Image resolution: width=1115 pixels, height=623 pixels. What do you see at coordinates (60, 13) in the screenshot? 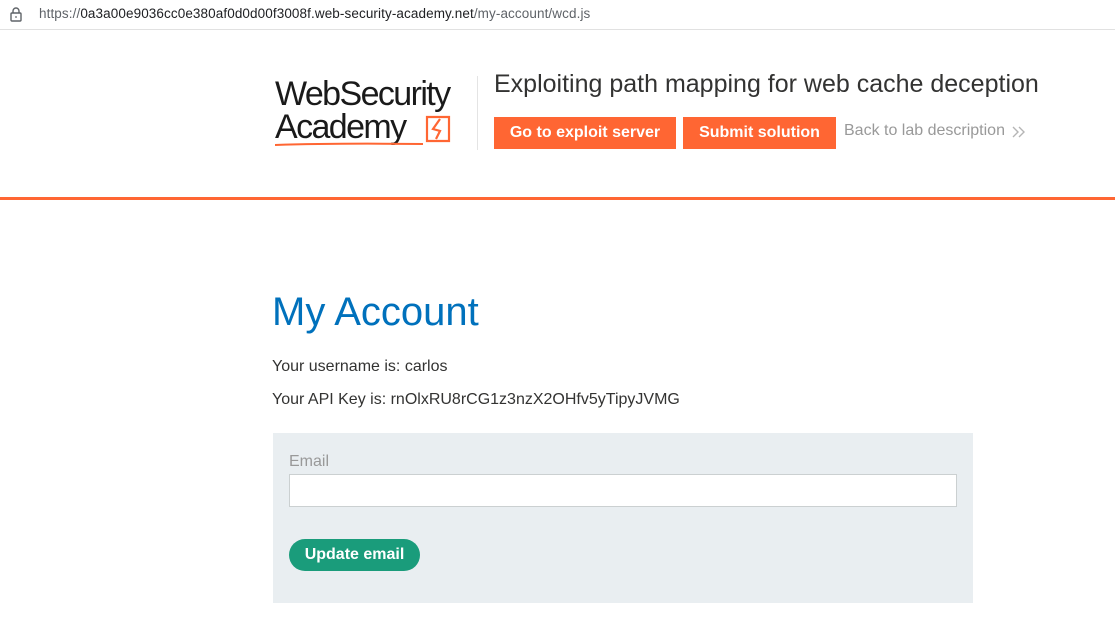
I see `url-scheme: https://` at bounding box center [60, 13].